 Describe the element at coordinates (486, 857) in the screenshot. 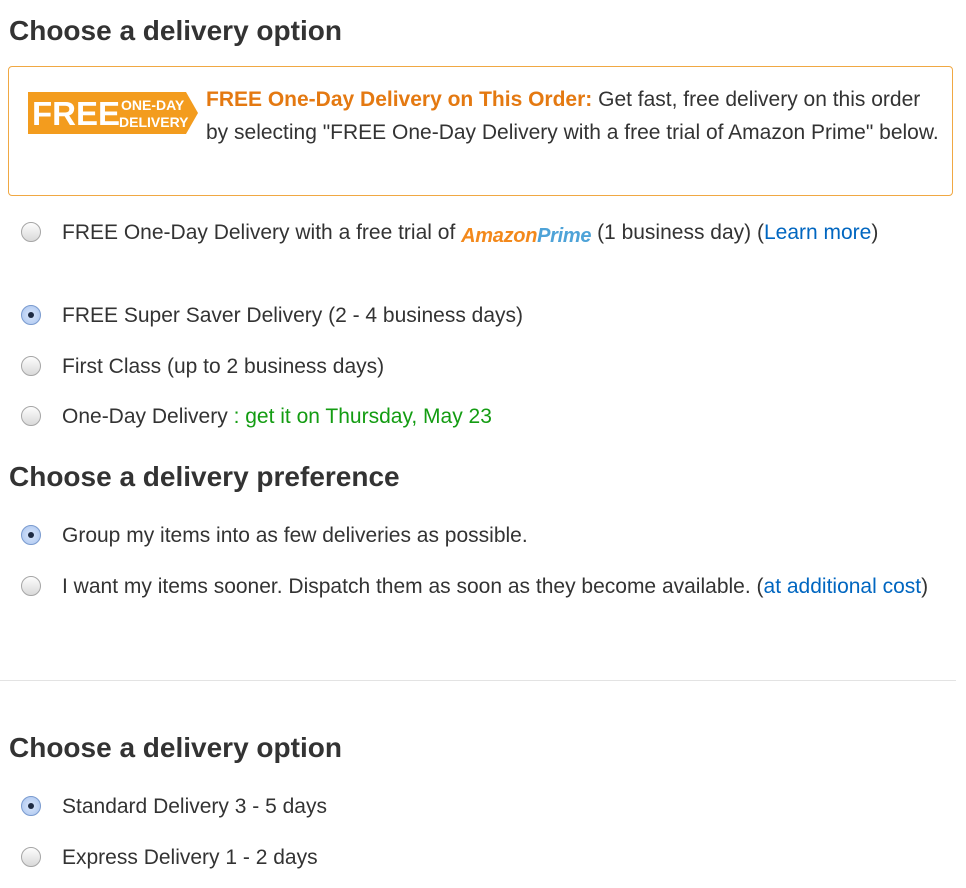

I see `radio-express-delivery: Express Delivery 1 - 2 days` at that location.